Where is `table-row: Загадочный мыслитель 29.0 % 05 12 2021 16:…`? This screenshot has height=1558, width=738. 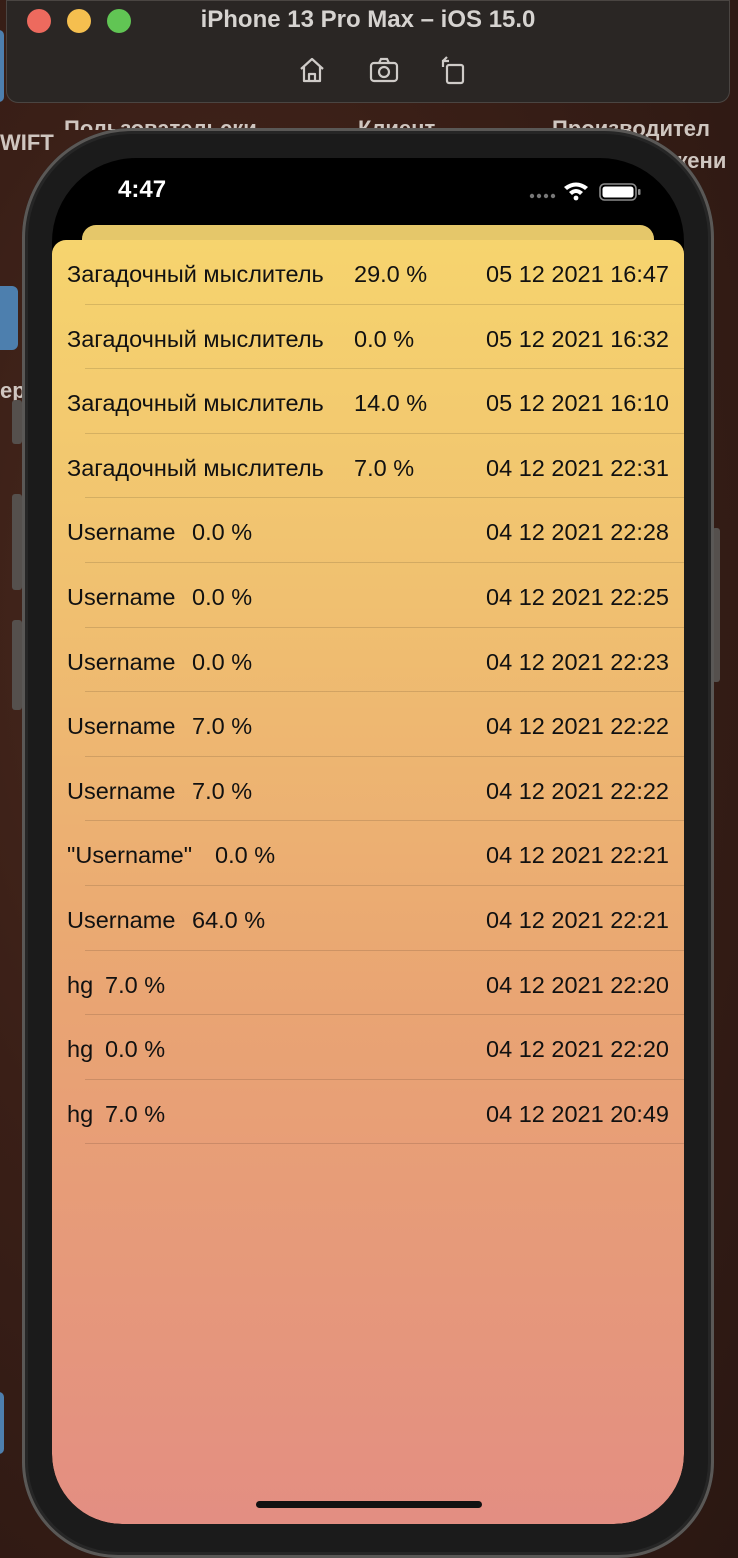
table-row: Загадочный мыслитель 29.0 % 05 12 2021 16:… is located at coordinates (368, 272).